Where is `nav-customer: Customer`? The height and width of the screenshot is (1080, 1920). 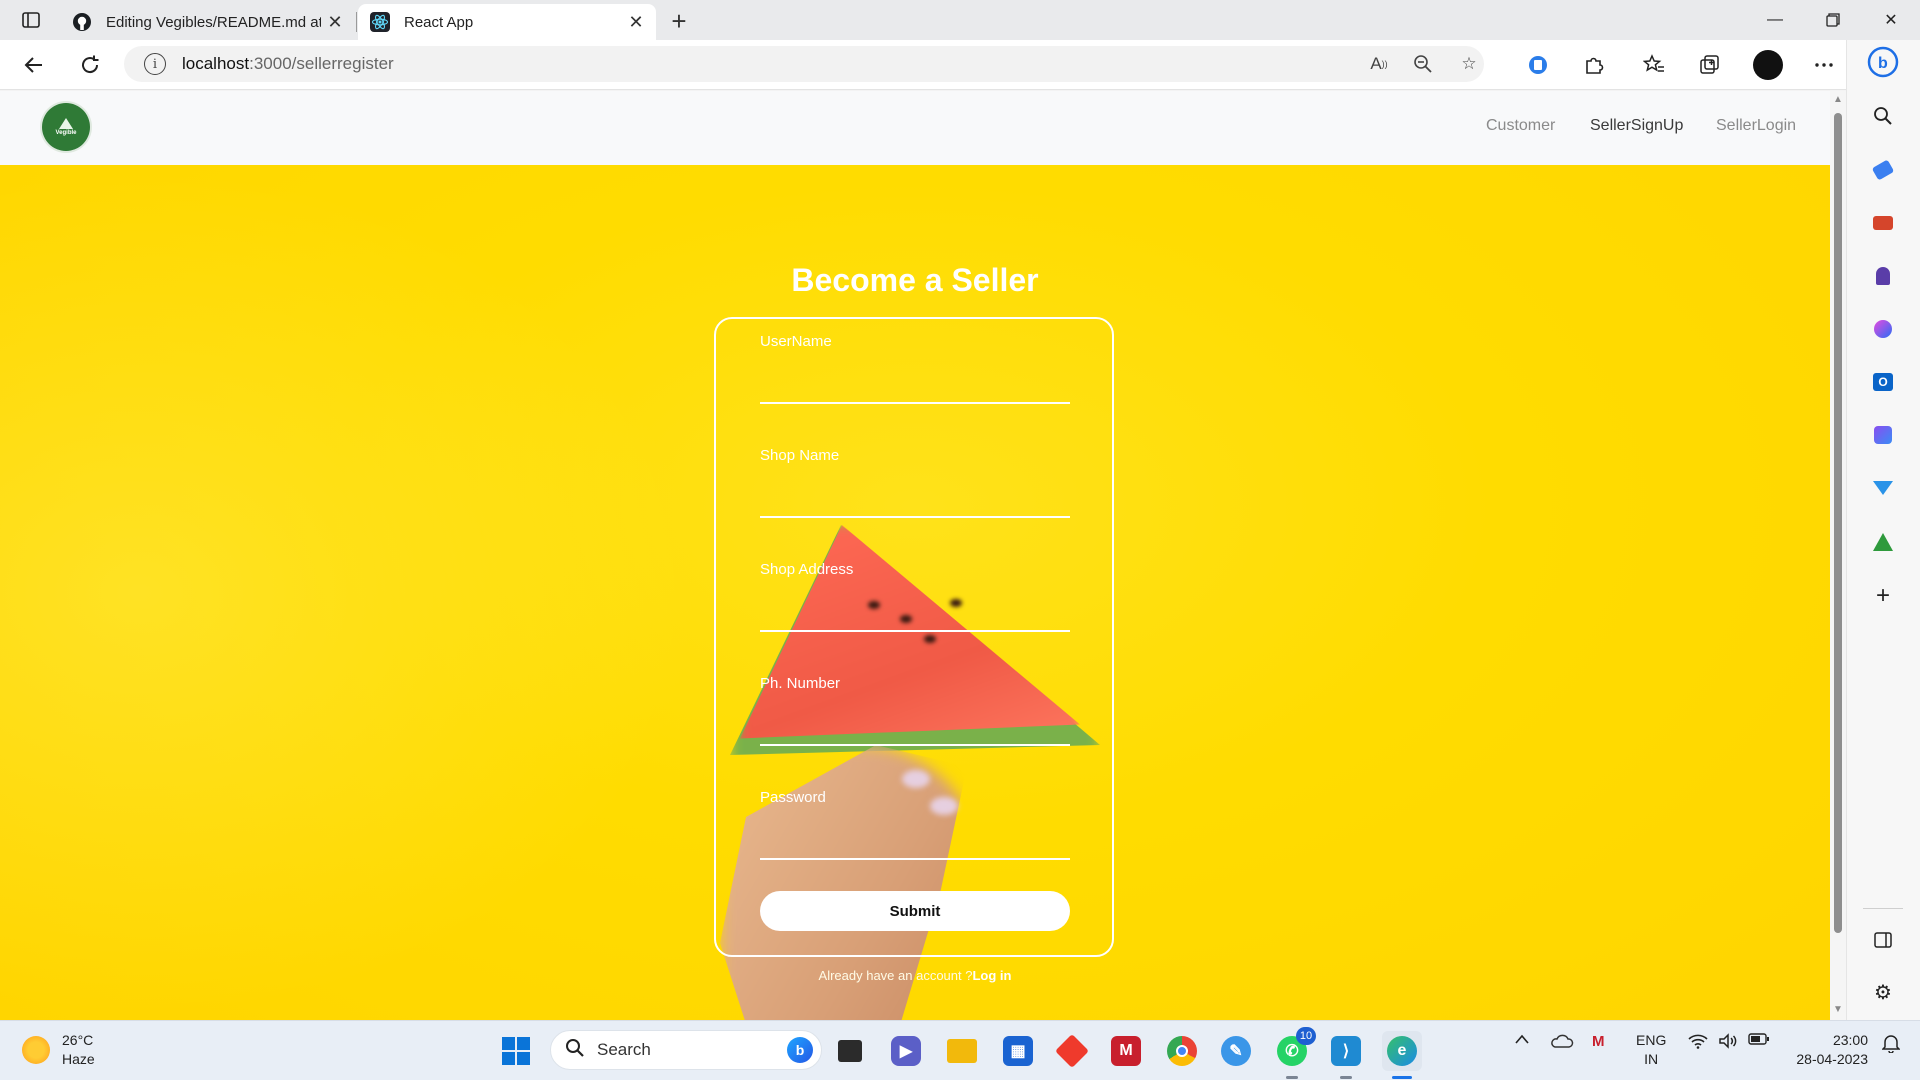
nav-customer: Customer is located at coordinates (1520, 126).